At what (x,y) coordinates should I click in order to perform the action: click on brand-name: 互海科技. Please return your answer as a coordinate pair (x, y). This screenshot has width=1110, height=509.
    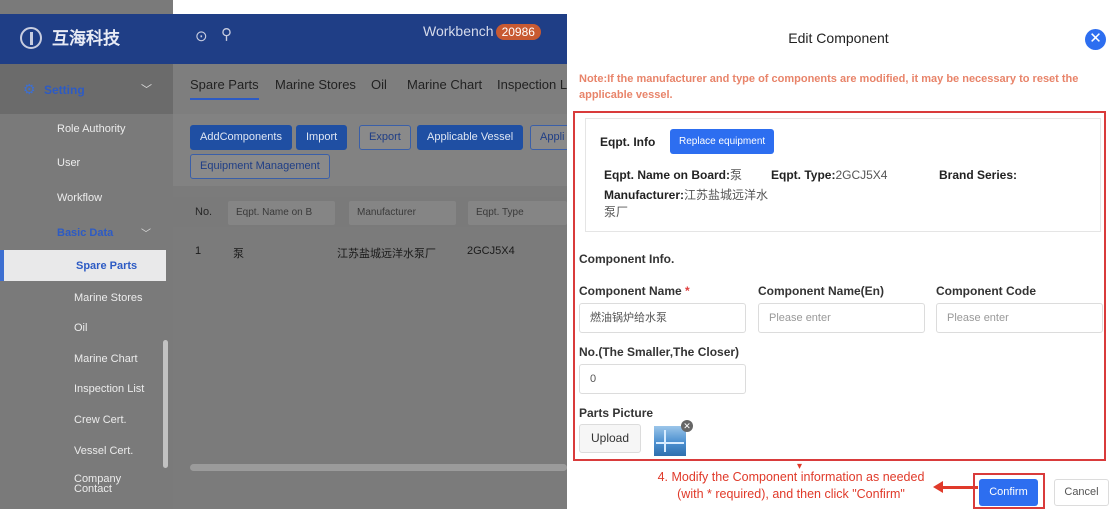
    Looking at the image, I should click on (86, 38).